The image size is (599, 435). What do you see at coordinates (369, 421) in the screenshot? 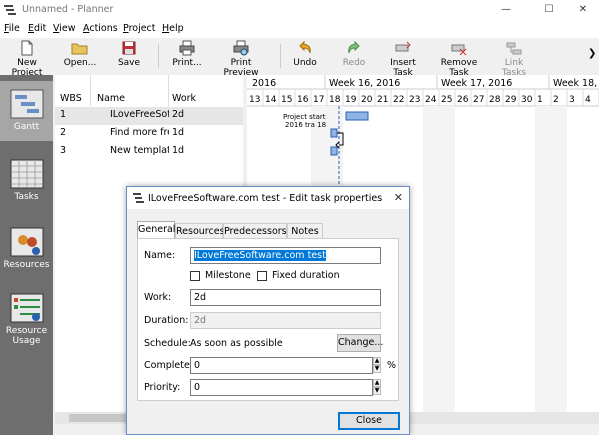
I see `close-dialog-button: Close` at bounding box center [369, 421].